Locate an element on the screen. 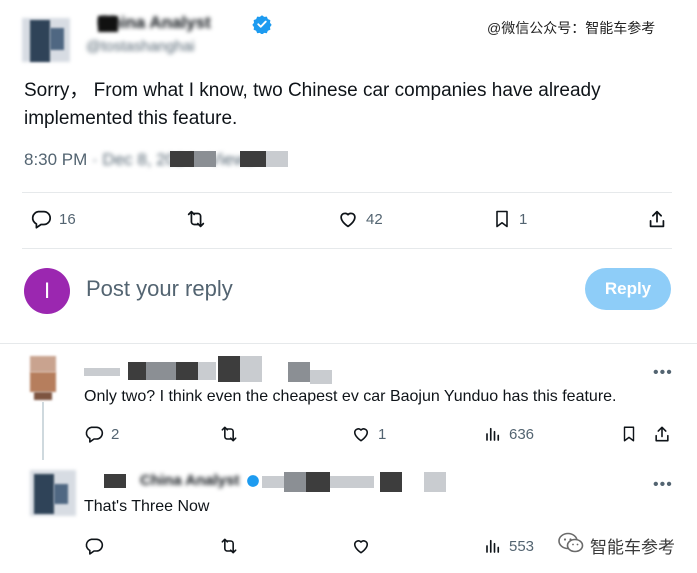 Image resolution: width=697 pixels, height=573 pixels. reply1-like-action: 1 is located at coordinates (368, 434).